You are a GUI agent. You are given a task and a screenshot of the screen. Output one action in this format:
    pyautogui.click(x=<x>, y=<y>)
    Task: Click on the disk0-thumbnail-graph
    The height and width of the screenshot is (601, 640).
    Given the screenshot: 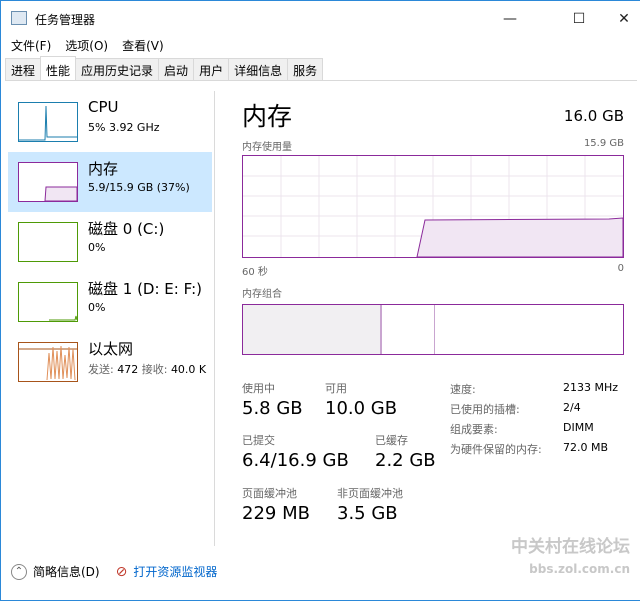 What is the action you would take?
    pyautogui.click(x=48, y=242)
    